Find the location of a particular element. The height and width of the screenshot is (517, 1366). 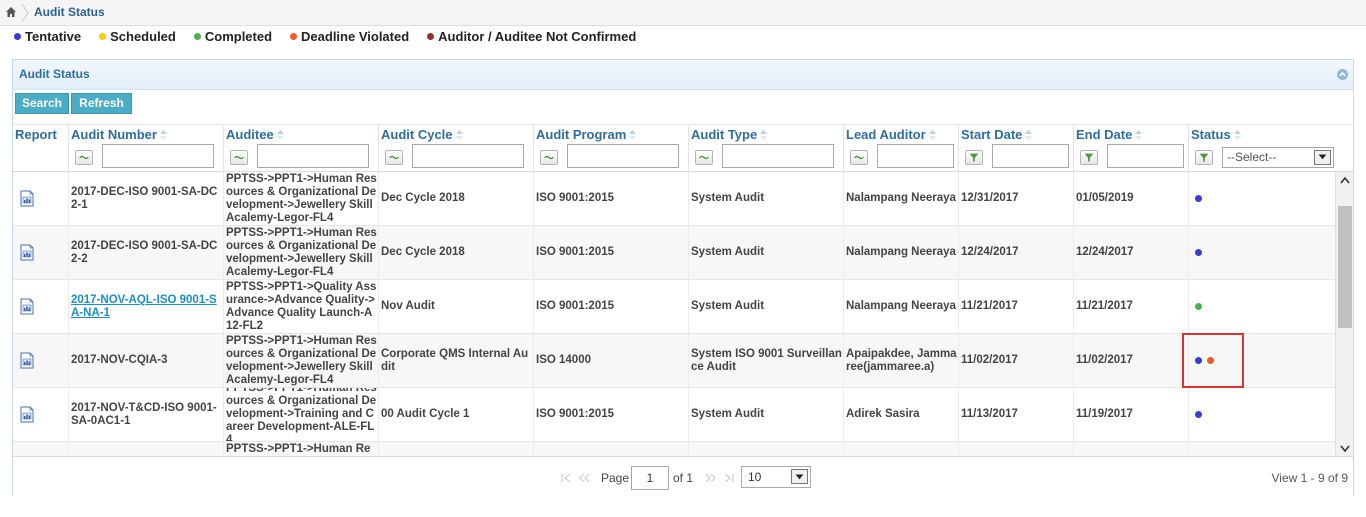

cell-audit-program is located at coordinates (610, 449).